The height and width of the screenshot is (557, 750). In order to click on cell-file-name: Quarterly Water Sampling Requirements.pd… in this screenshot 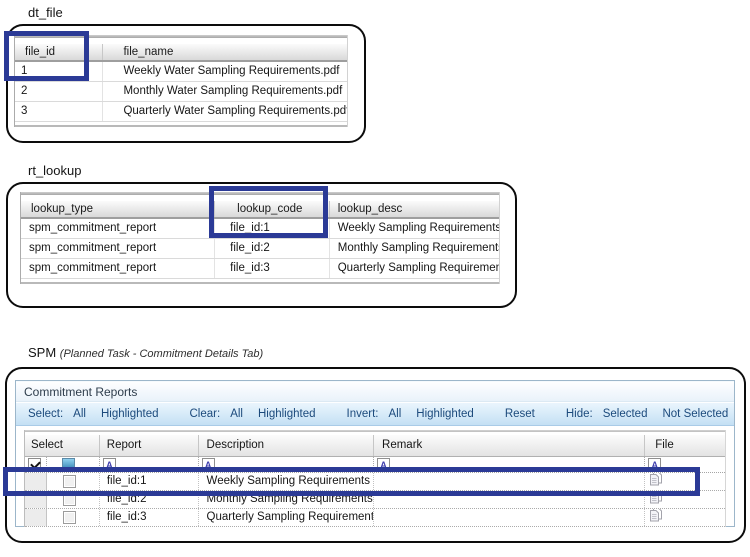, I will do `click(235, 111)`.